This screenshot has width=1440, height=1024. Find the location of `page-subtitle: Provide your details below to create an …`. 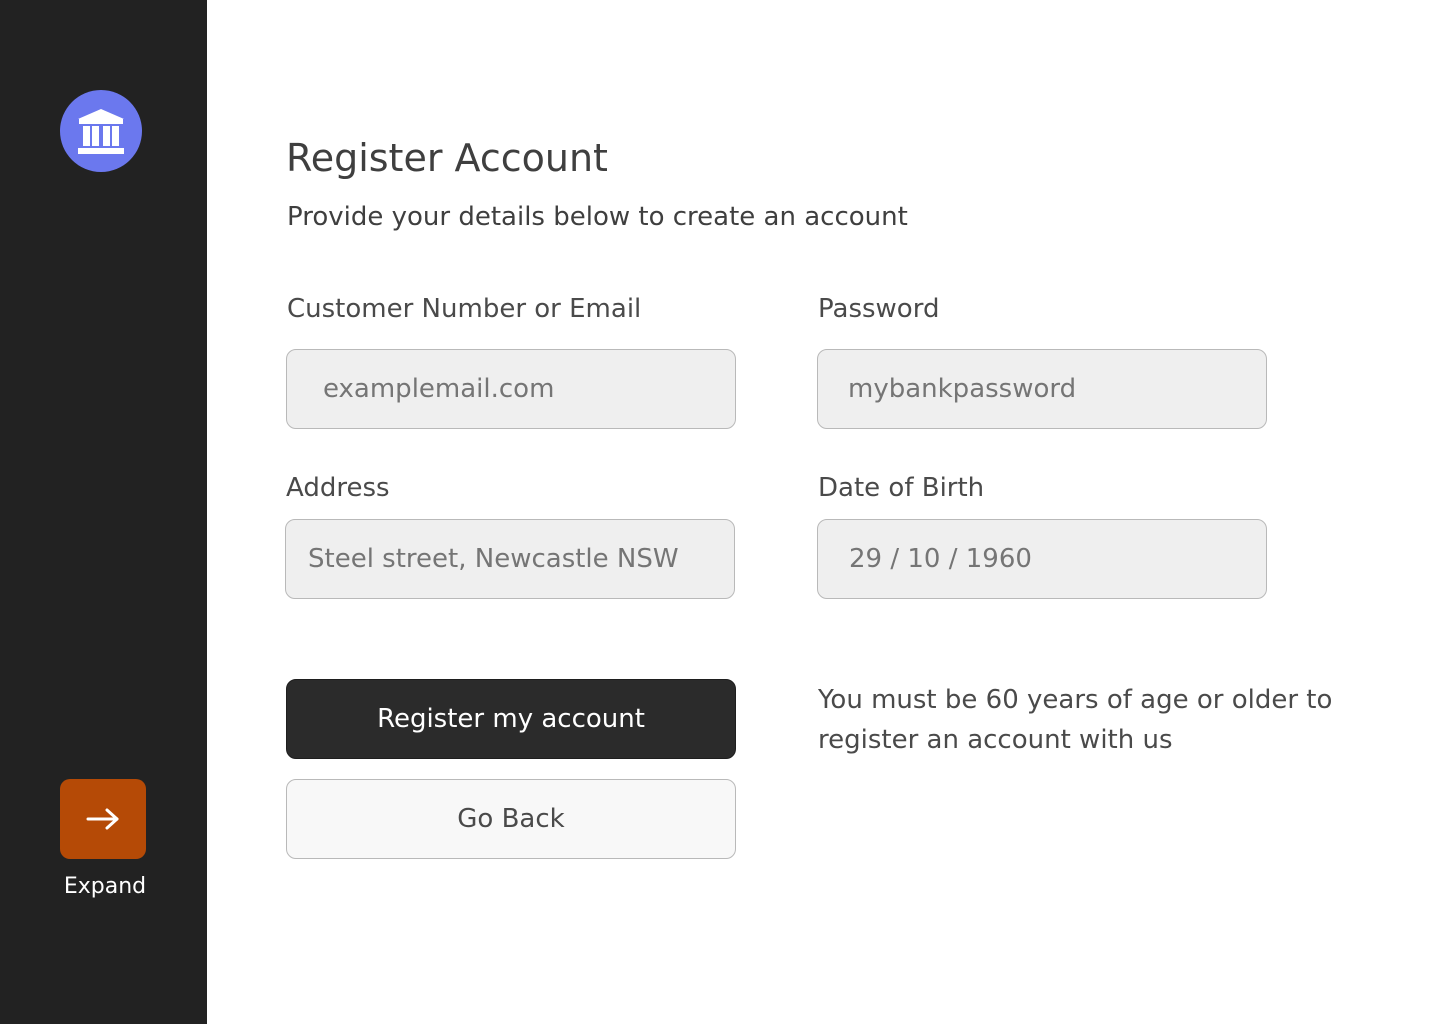

page-subtitle: Provide your details below to create an … is located at coordinates (597, 217).